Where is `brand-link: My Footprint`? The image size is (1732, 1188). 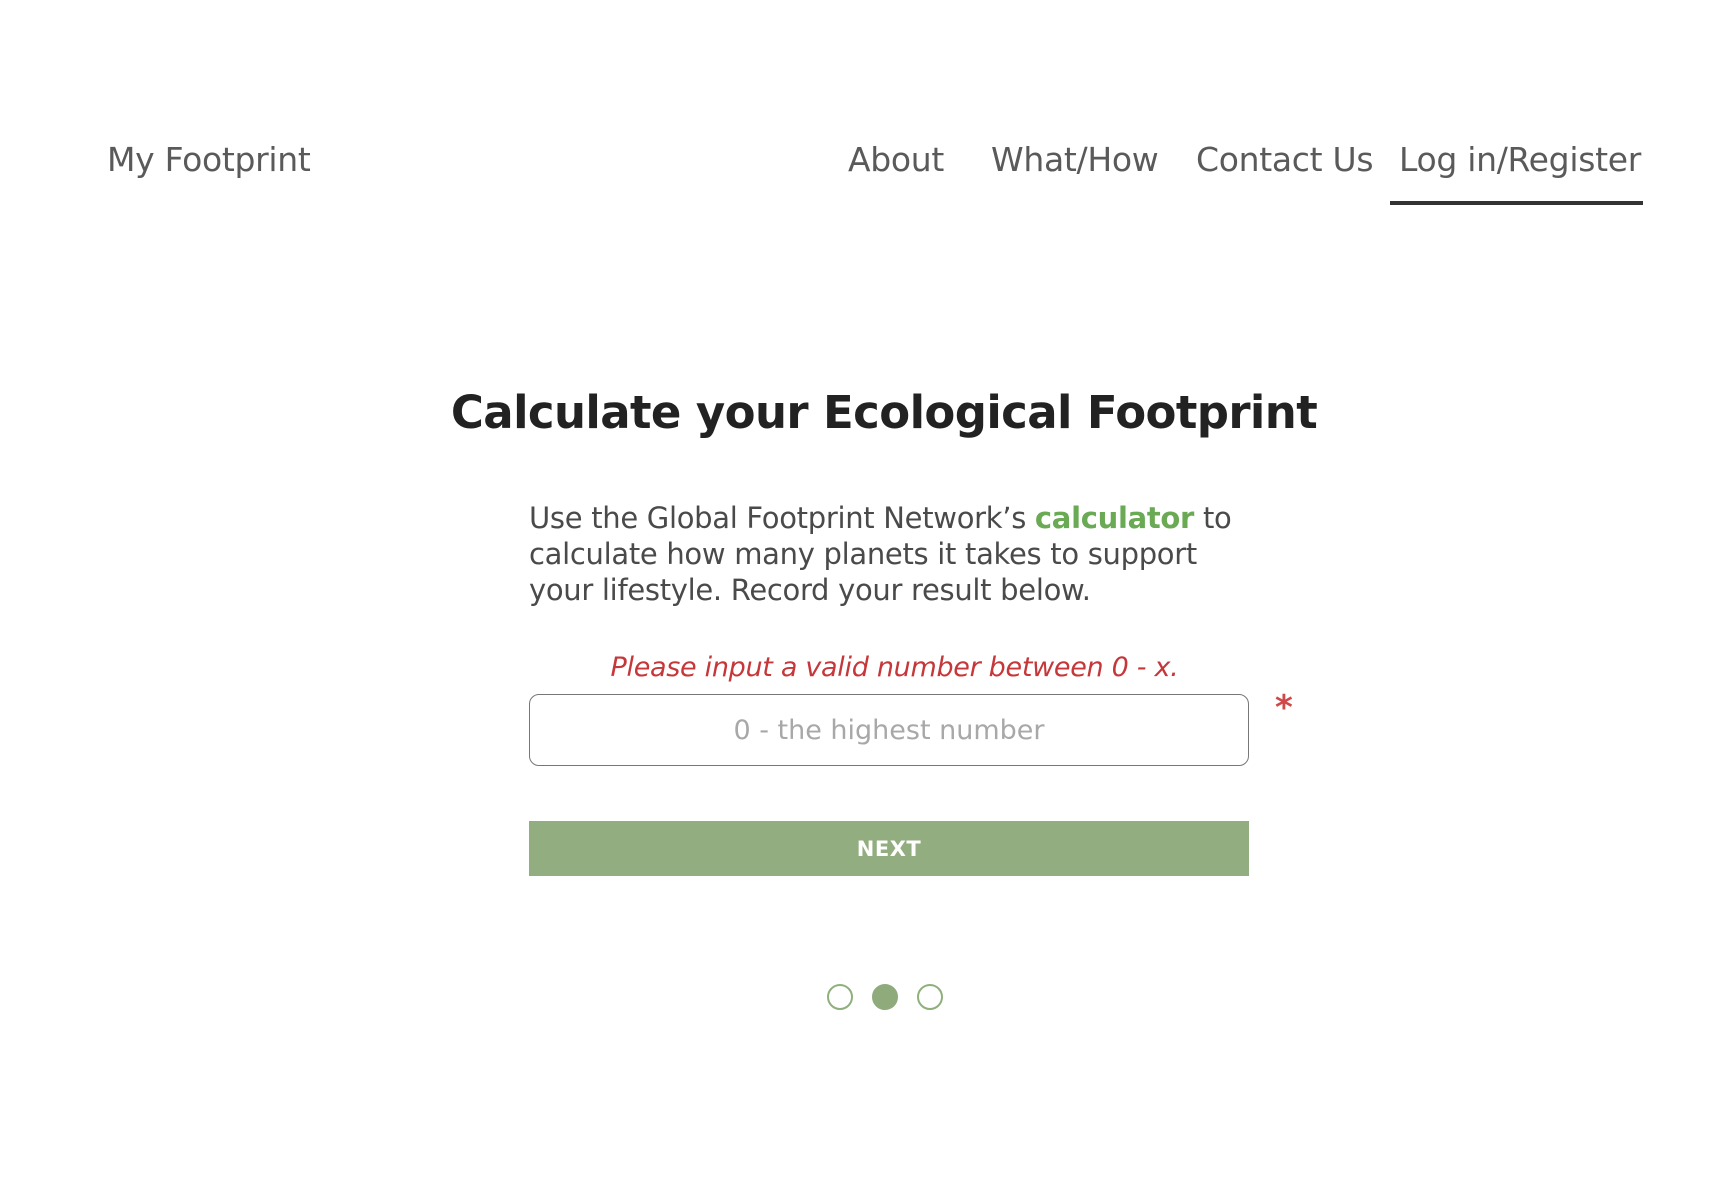
brand-link: My Footprint is located at coordinates (209, 159).